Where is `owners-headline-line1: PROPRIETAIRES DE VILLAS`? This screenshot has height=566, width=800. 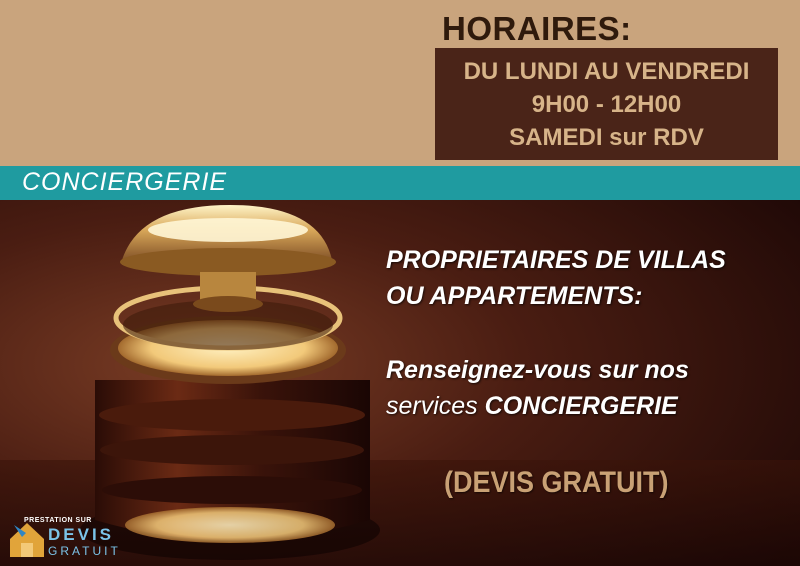
owners-headline-line1: PROPRIETAIRES DE VILLAS is located at coordinates (556, 260).